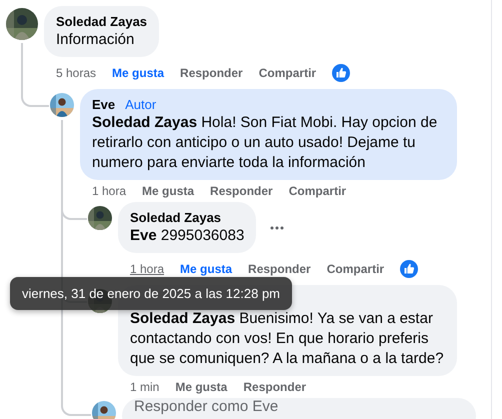  What do you see at coordinates (299, 408) in the screenshot?
I see `reply-field: Responder como Eve` at bounding box center [299, 408].